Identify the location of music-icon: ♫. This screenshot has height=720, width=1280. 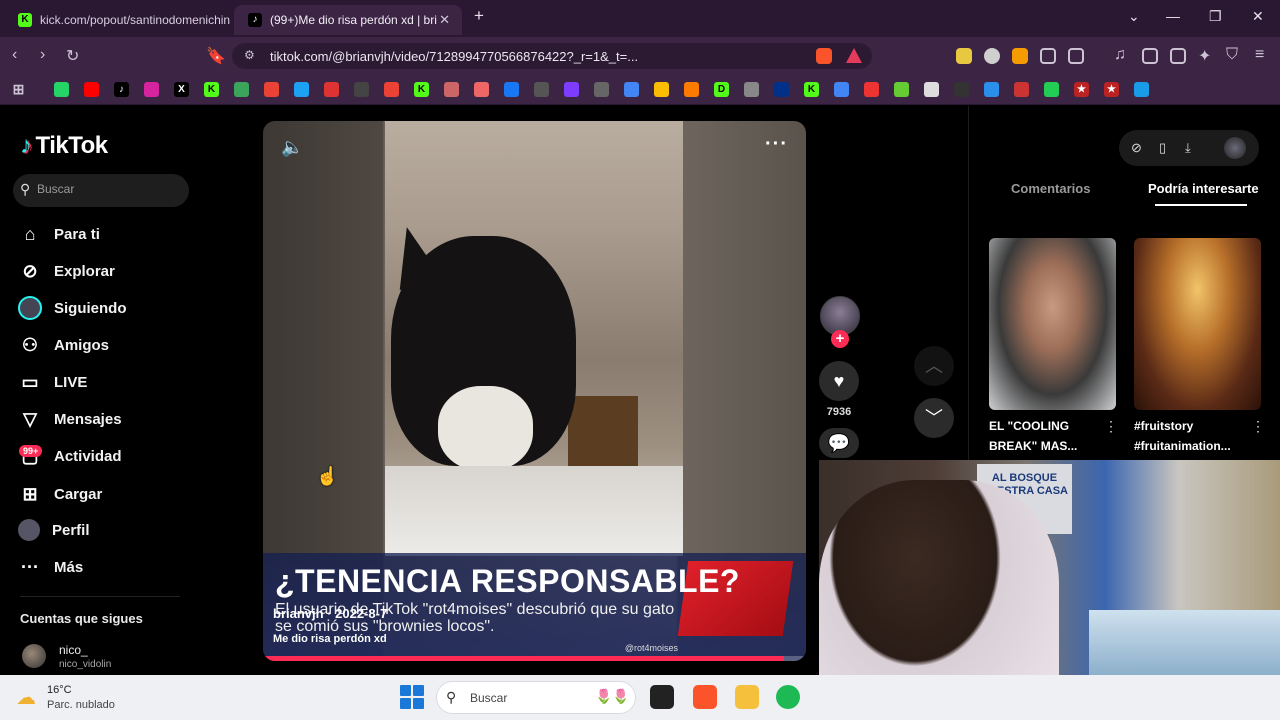
(1120, 55).